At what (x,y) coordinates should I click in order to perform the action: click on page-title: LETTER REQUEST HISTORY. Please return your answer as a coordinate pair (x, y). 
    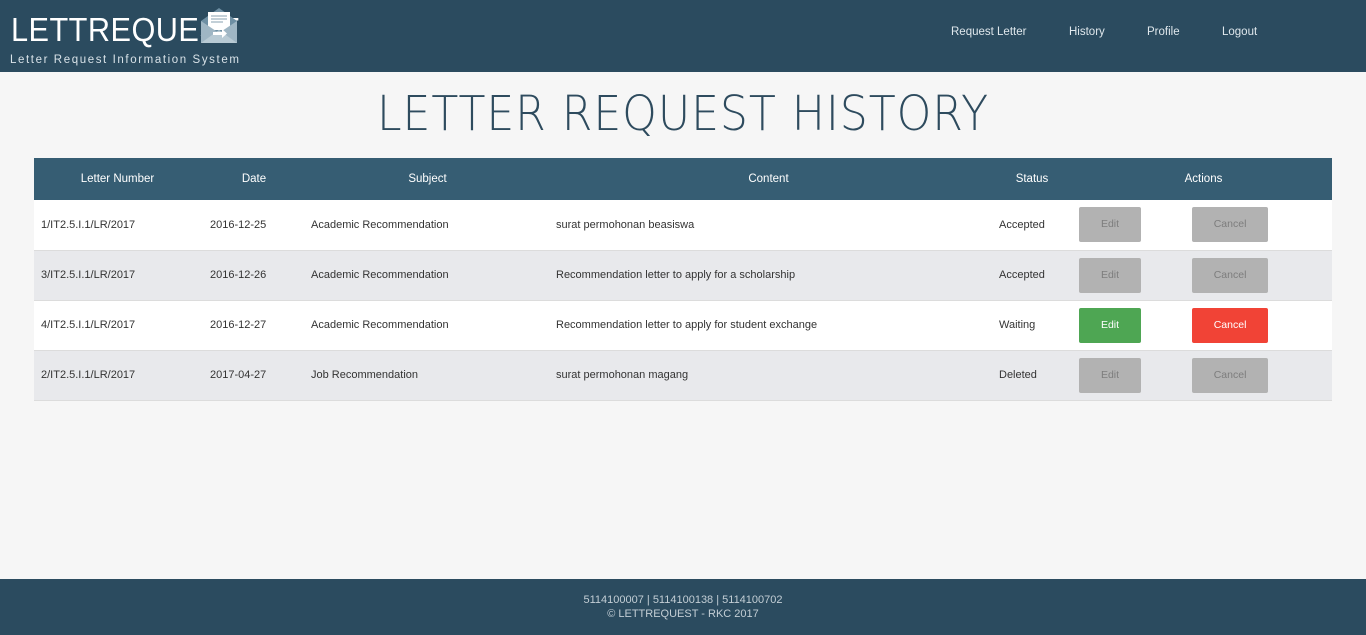
    Looking at the image, I should click on (682, 114).